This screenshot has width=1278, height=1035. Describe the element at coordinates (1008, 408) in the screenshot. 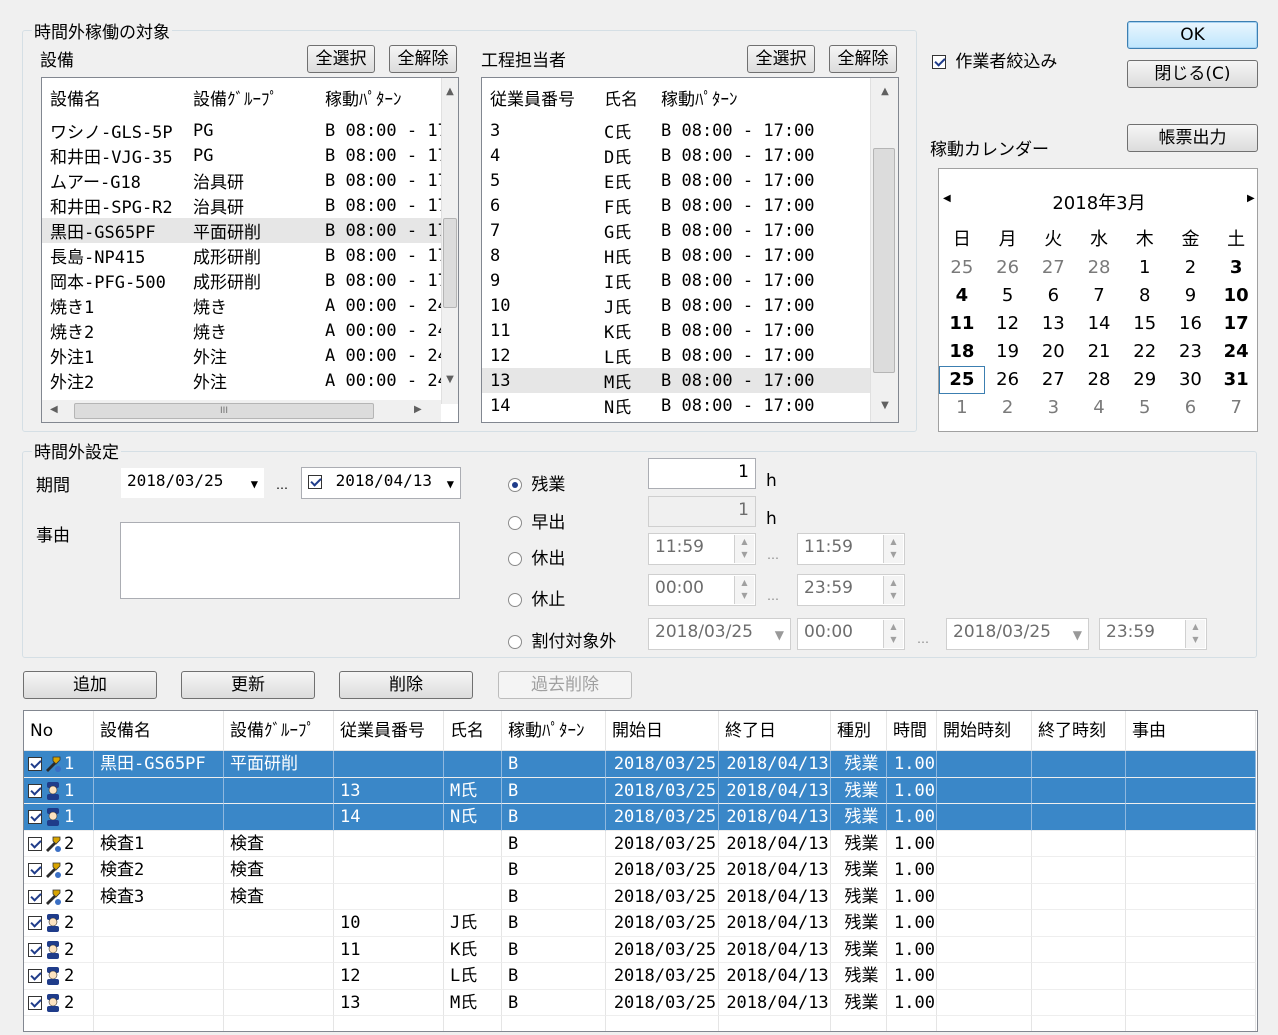

I see `calendar-day: 2` at that location.